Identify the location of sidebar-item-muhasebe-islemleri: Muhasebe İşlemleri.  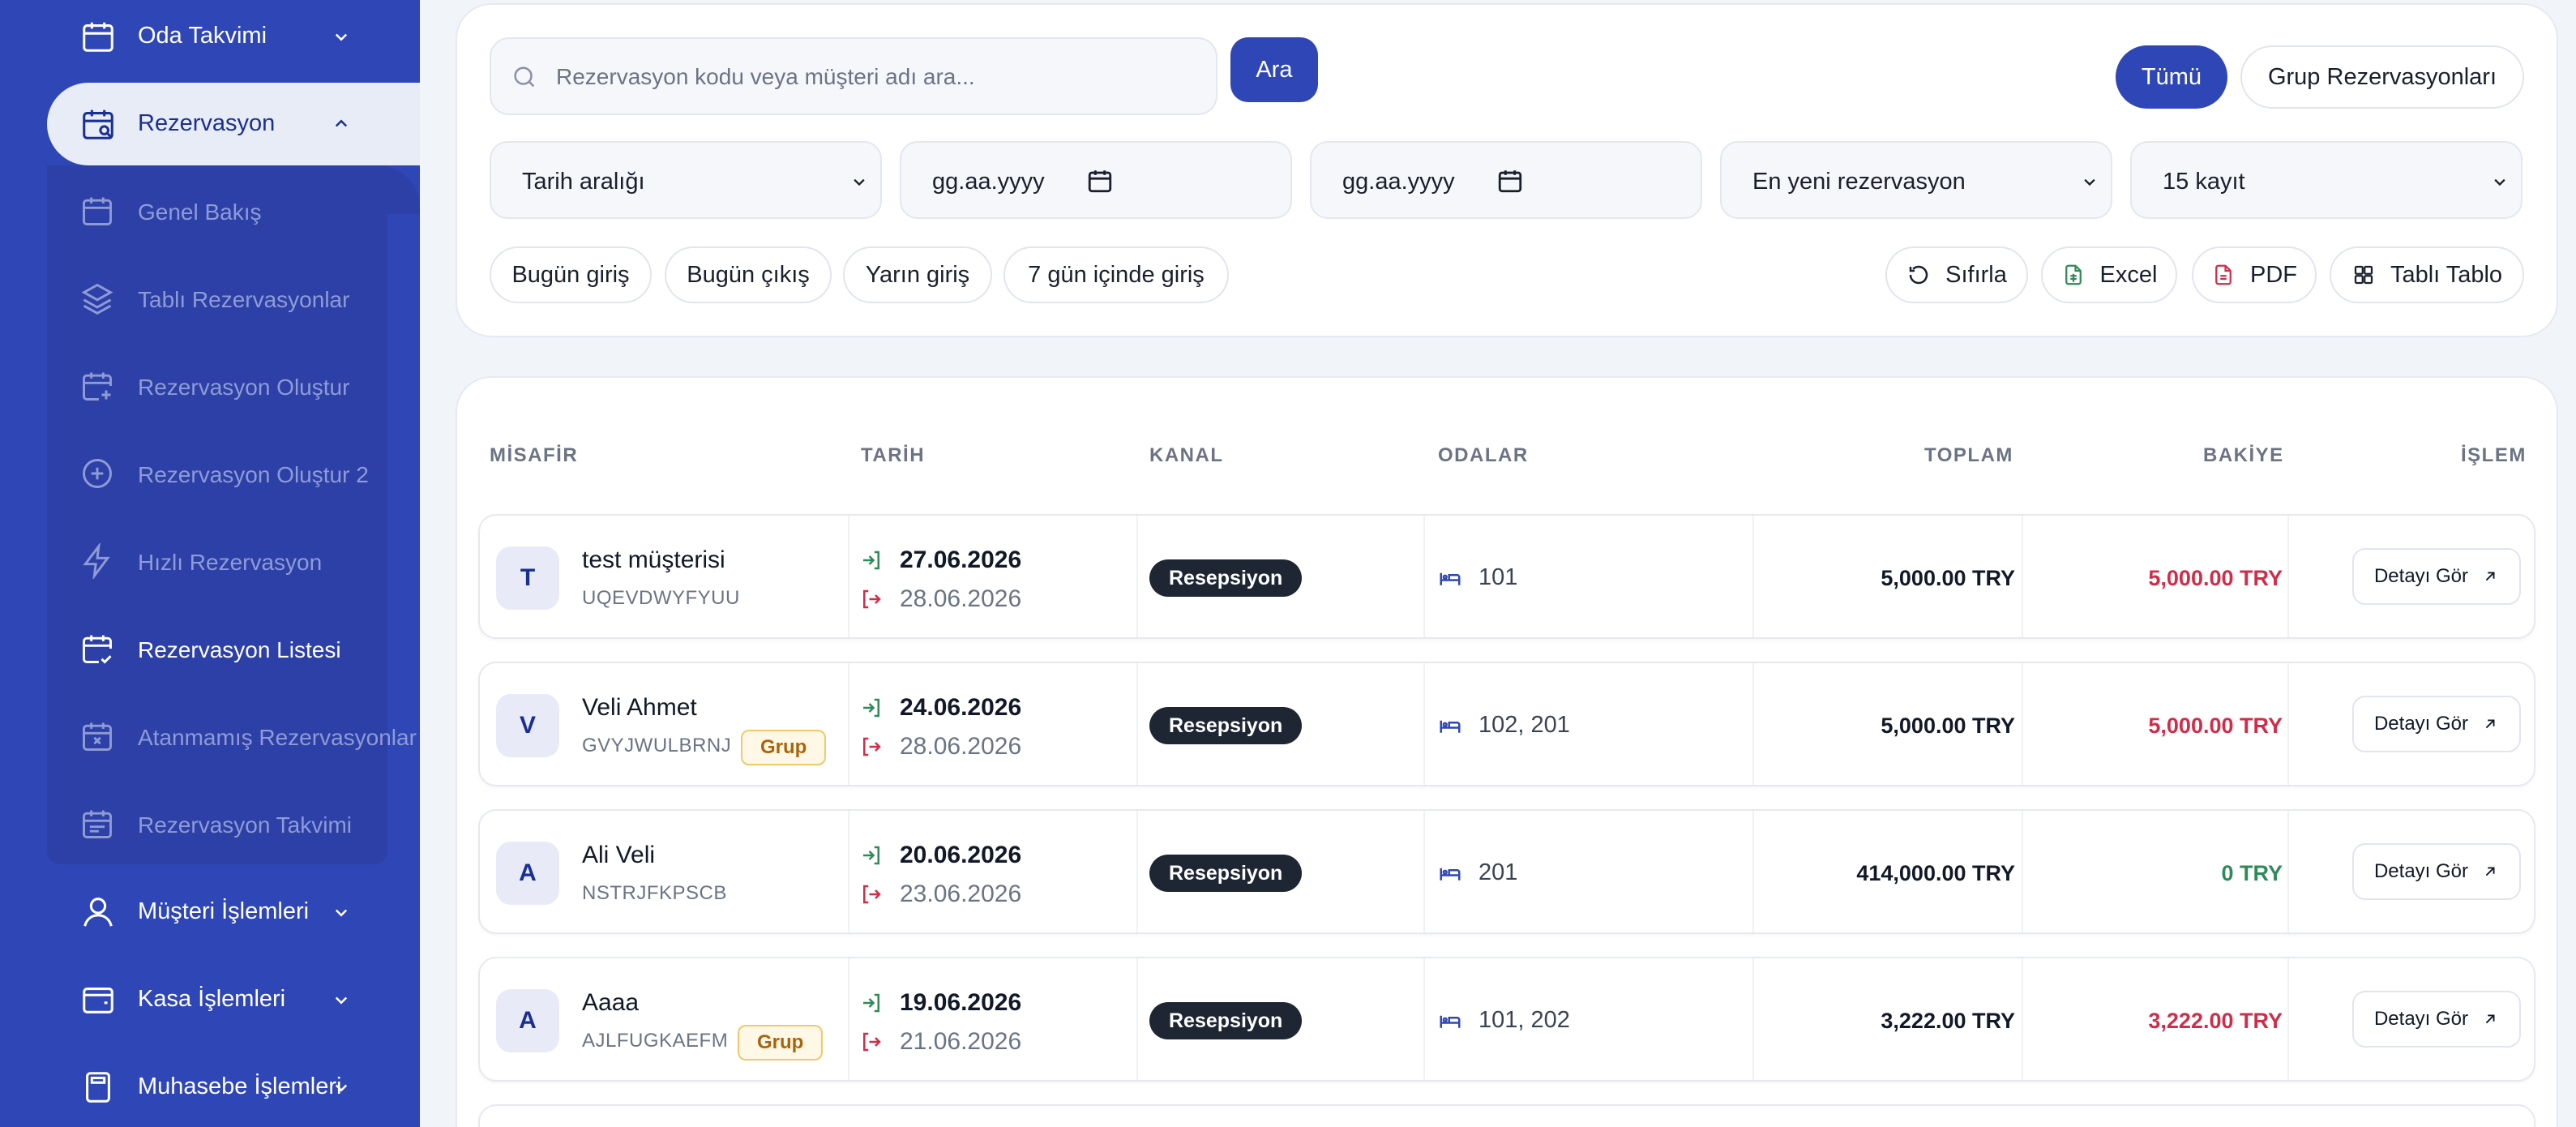
(233, 1086).